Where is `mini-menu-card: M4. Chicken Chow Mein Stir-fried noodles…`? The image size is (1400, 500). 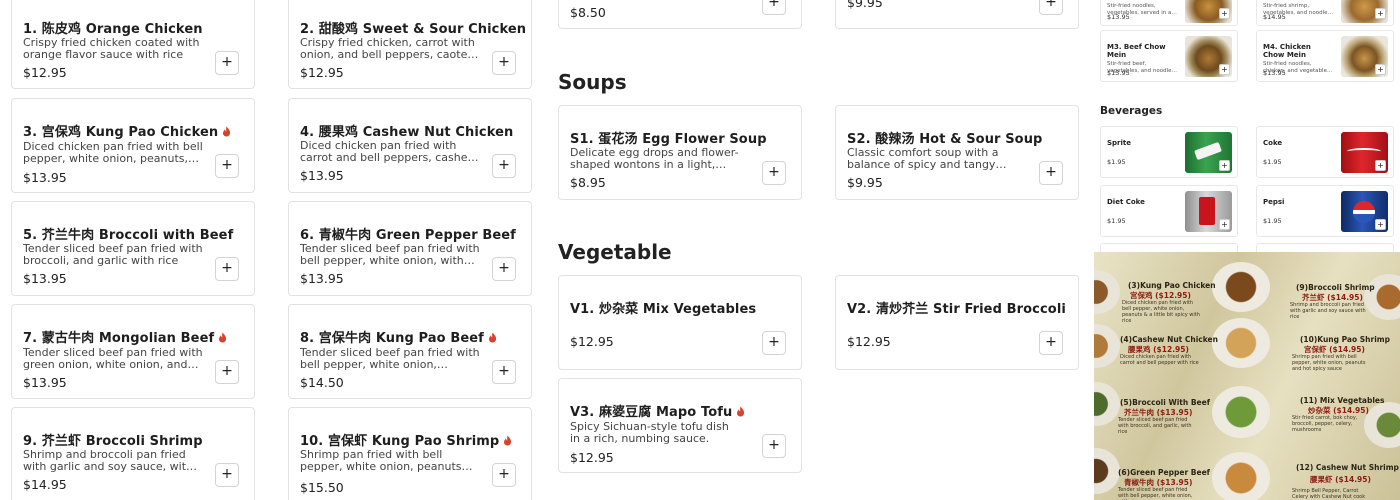
mini-menu-card: M4. Chicken Chow Mein Stir-fried noodles… is located at coordinates (1325, 56).